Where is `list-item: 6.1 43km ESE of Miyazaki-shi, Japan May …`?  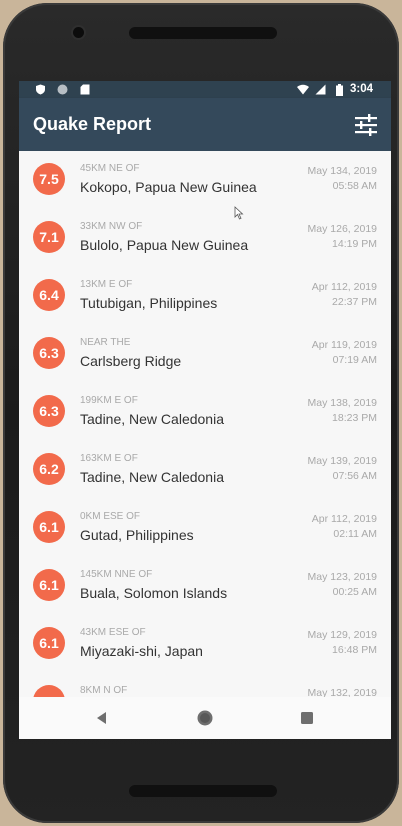
list-item: 6.1 43km ESE of Miyazaki-shi, Japan May … is located at coordinates (205, 644).